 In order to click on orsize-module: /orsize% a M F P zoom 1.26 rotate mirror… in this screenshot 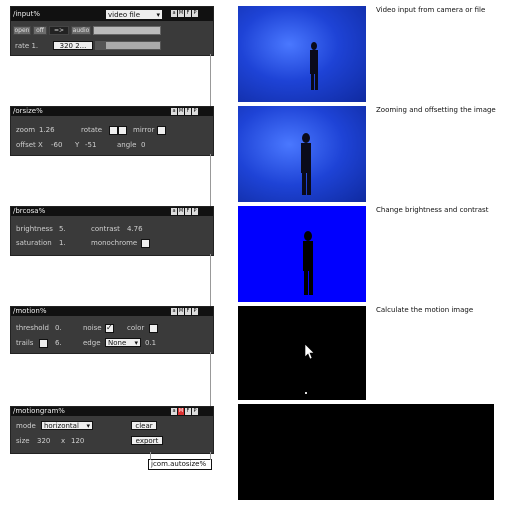, I will do `click(112, 131)`.